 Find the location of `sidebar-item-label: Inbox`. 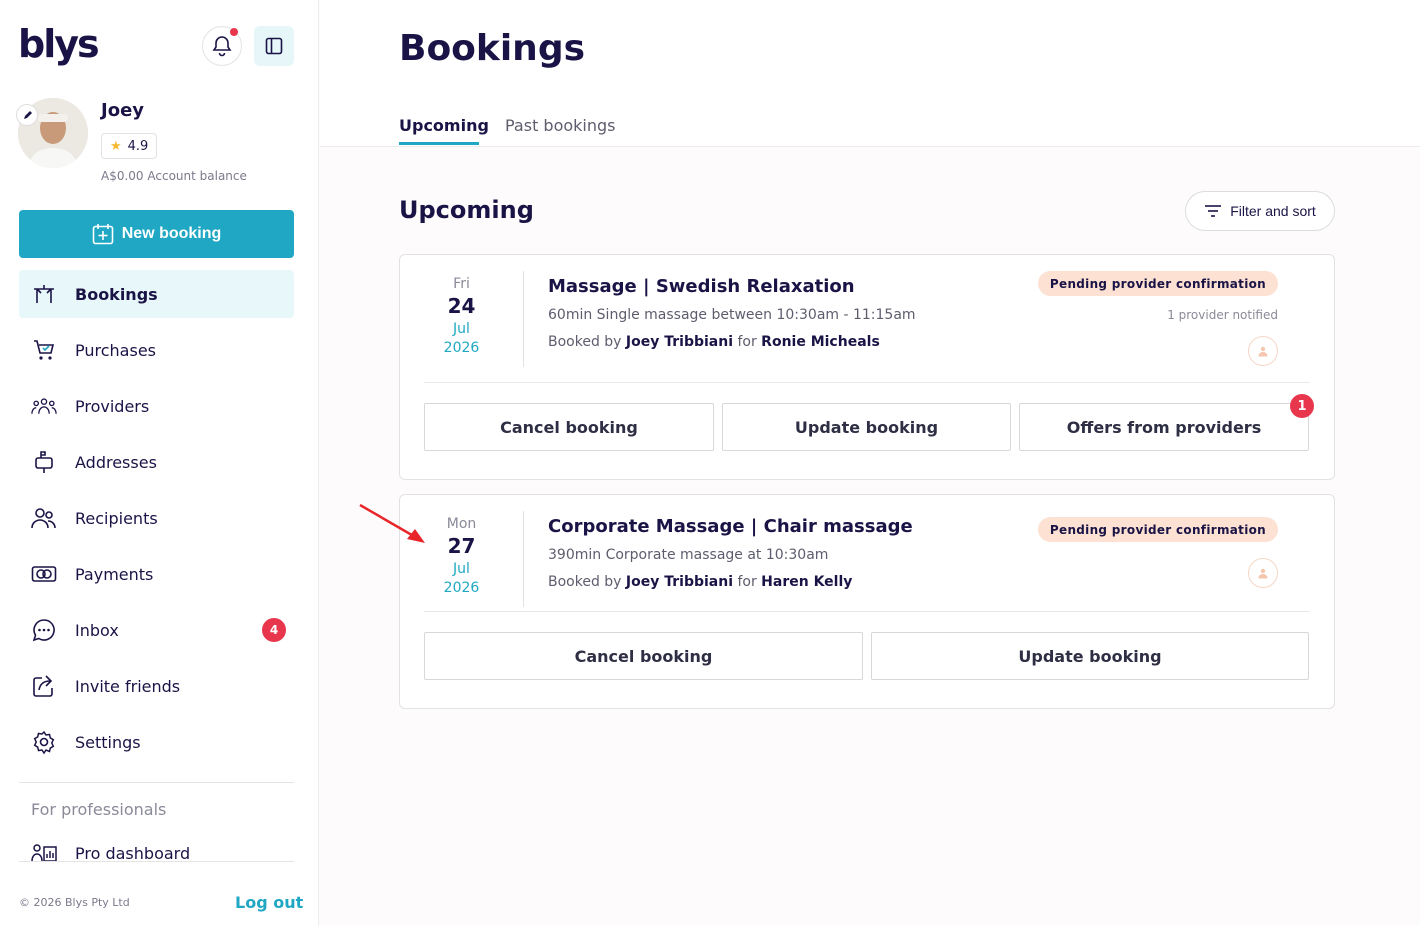

sidebar-item-label: Inbox is located at coordinates (97, 630).